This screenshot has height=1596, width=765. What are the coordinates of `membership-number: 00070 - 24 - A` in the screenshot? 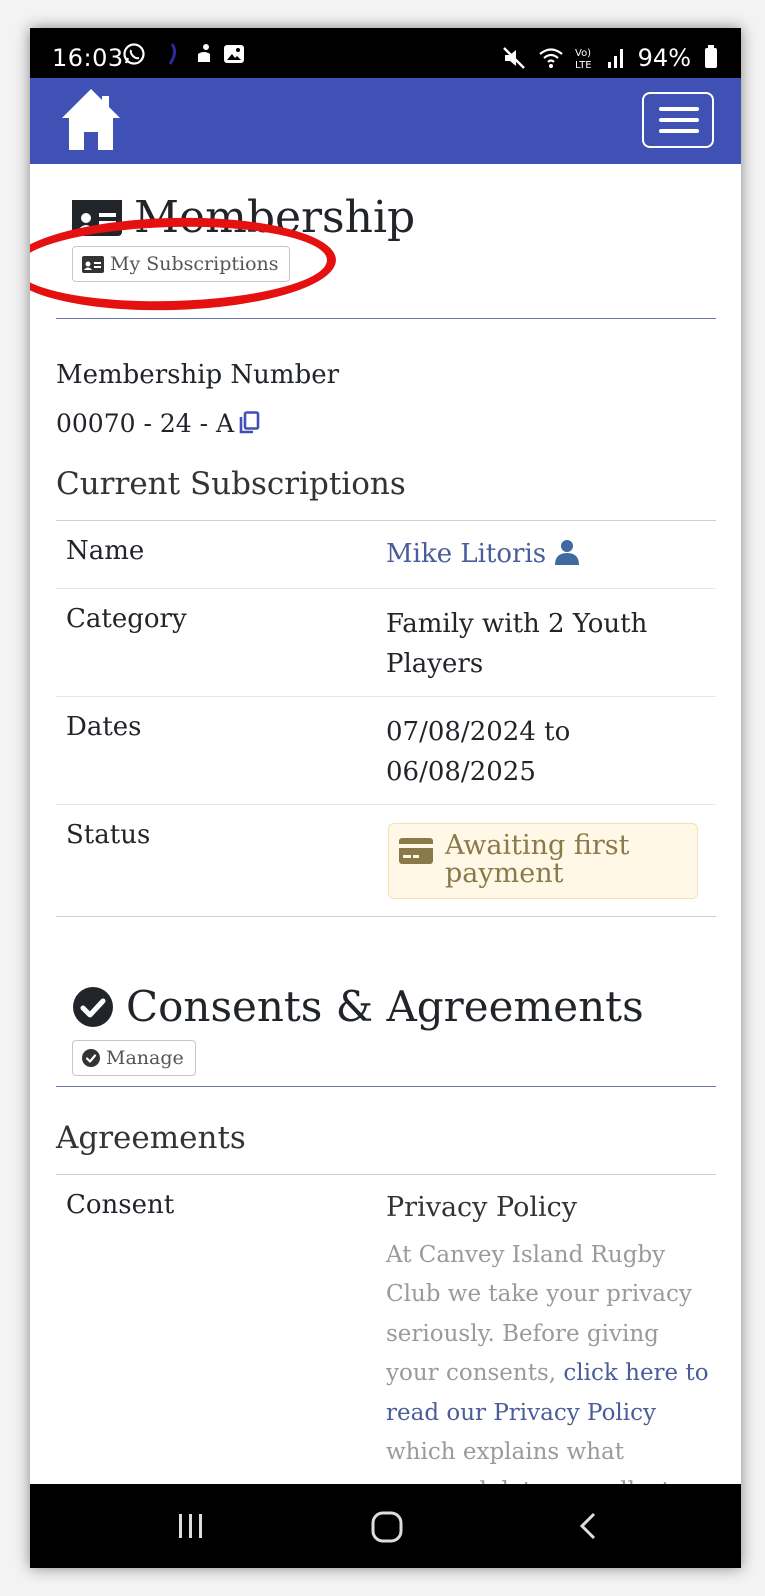 It's located at (158, 424).